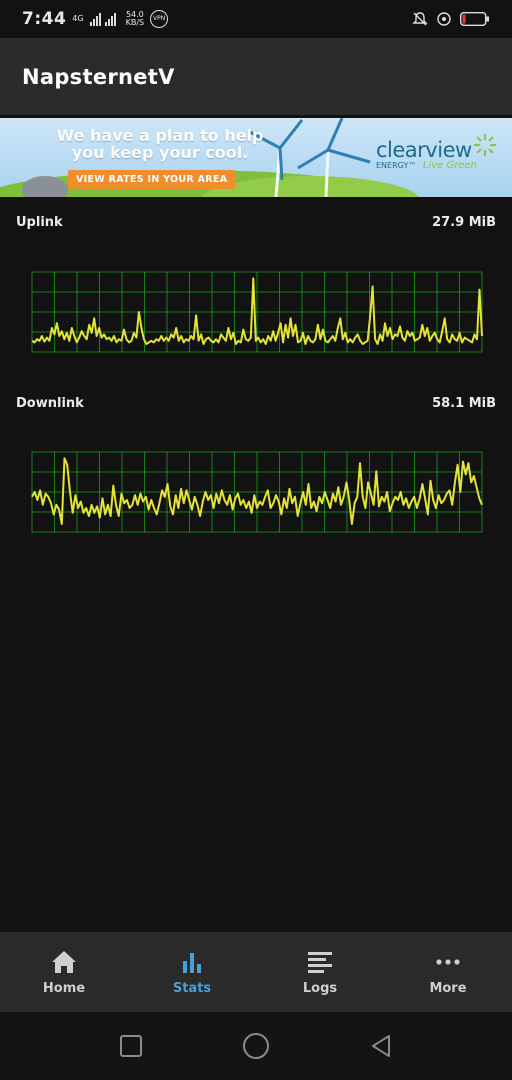  Describe the element at coordinates (444, 19) in the screenshot. I see `alarm-icon` at that location.